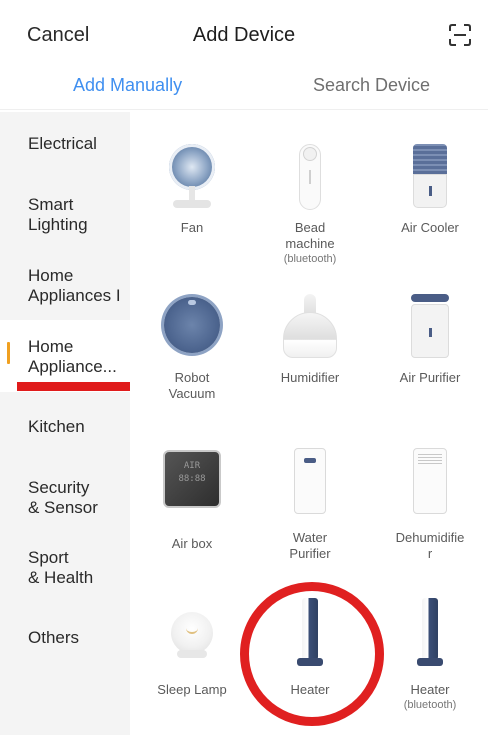 The width and height of the screenshot is (488, 735). I want to click on device-label: Dehumidifie r, so click(430, 545).